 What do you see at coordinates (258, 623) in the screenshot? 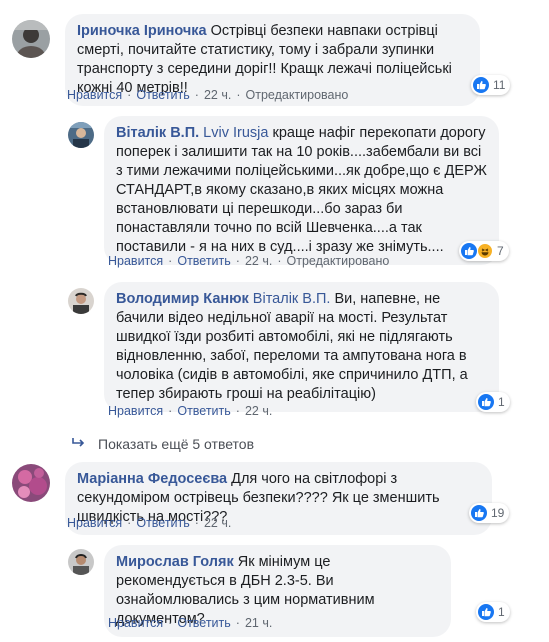
I see `timestamp: 21 ч.` at bounding box center [258, 623].